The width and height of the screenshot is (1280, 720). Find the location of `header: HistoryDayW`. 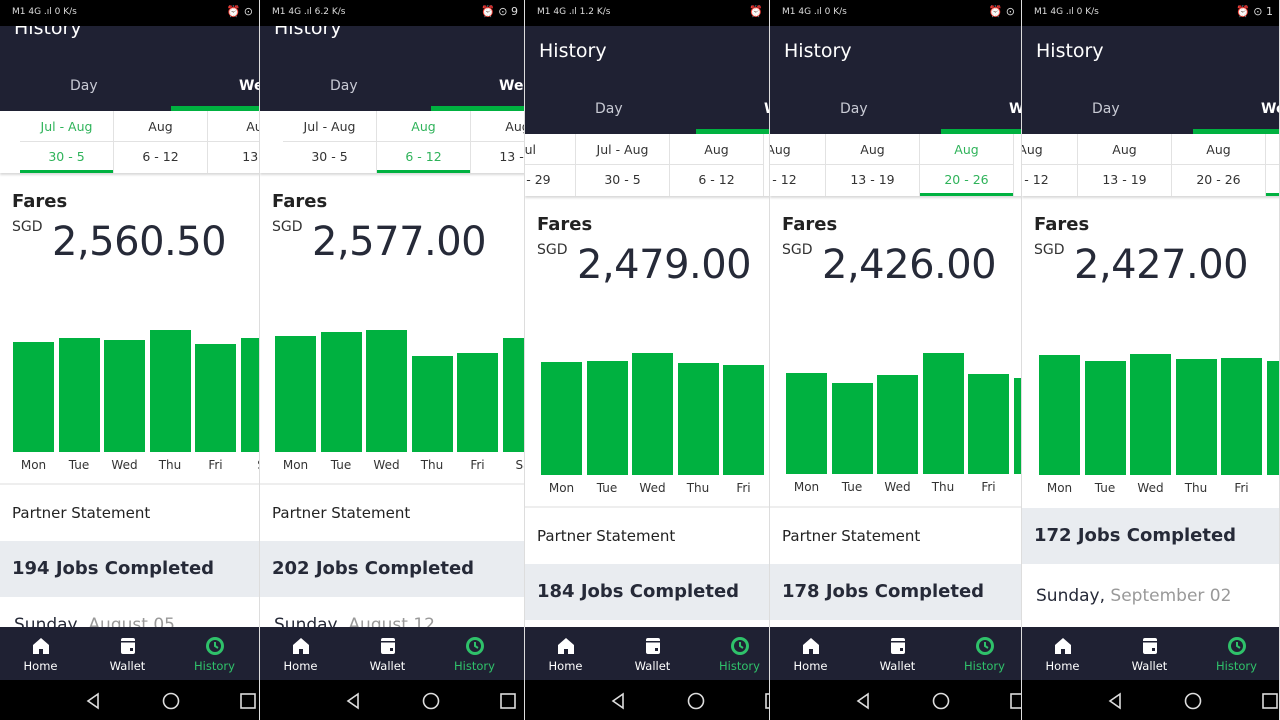

header: HistoryDayW is located at coordinates (647, 80).